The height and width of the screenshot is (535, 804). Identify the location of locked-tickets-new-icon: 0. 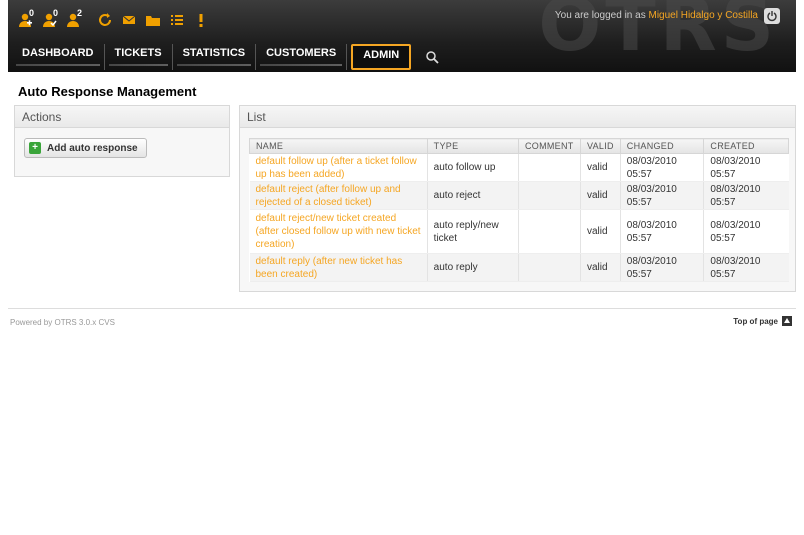
(25, 20).